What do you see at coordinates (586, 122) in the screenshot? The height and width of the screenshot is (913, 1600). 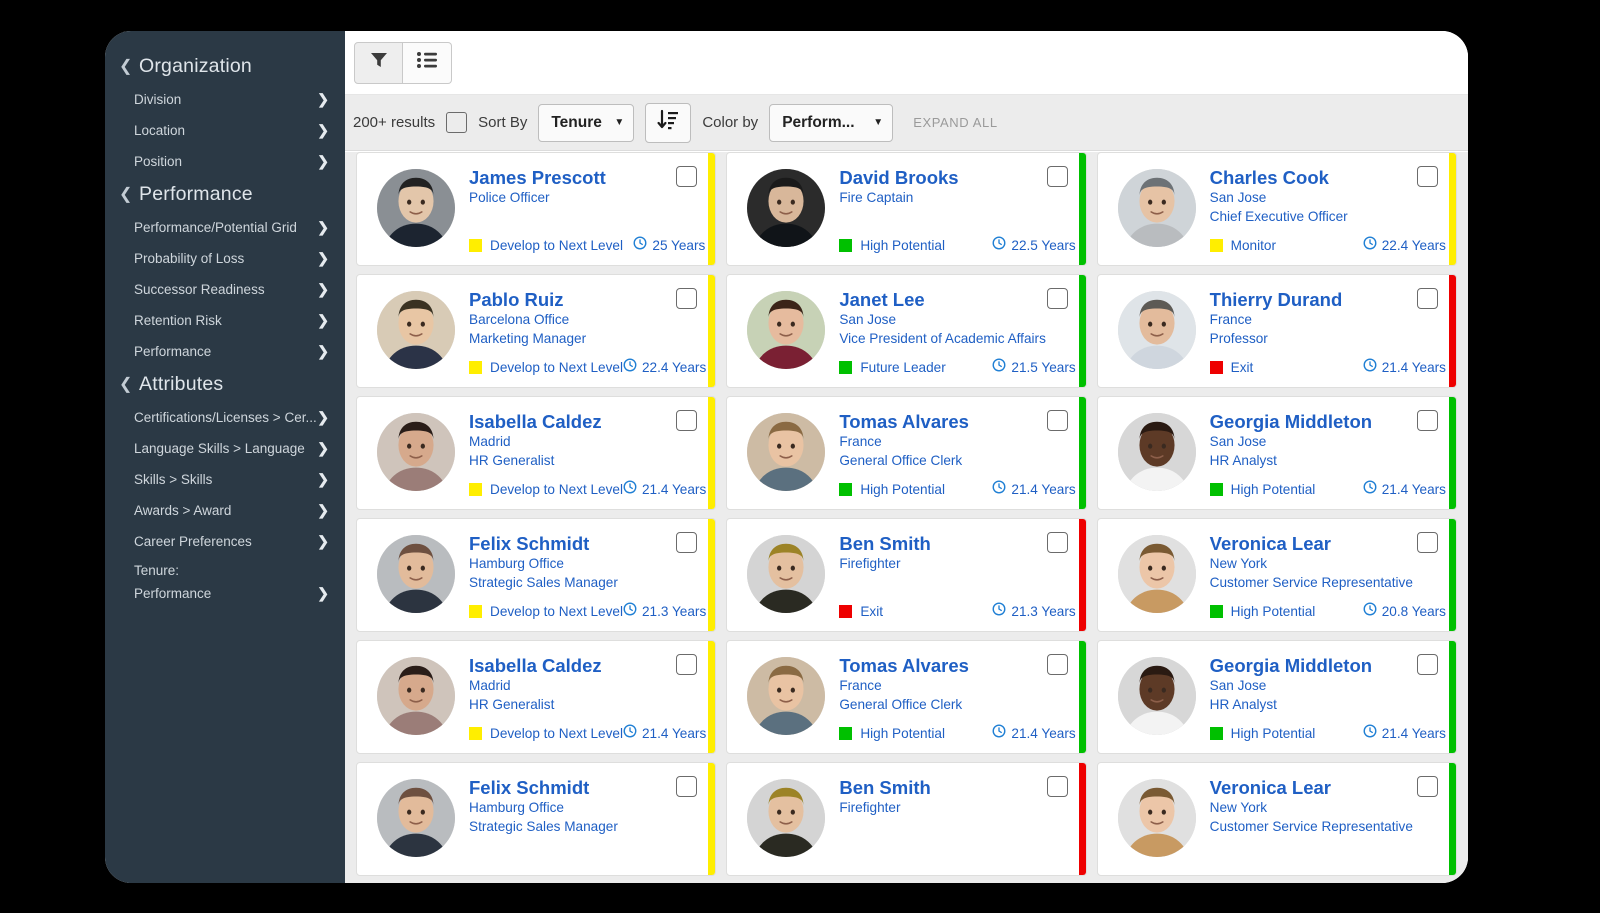 I see `sort-by-select: Tenure ▼` at bounding box center [586, 122].